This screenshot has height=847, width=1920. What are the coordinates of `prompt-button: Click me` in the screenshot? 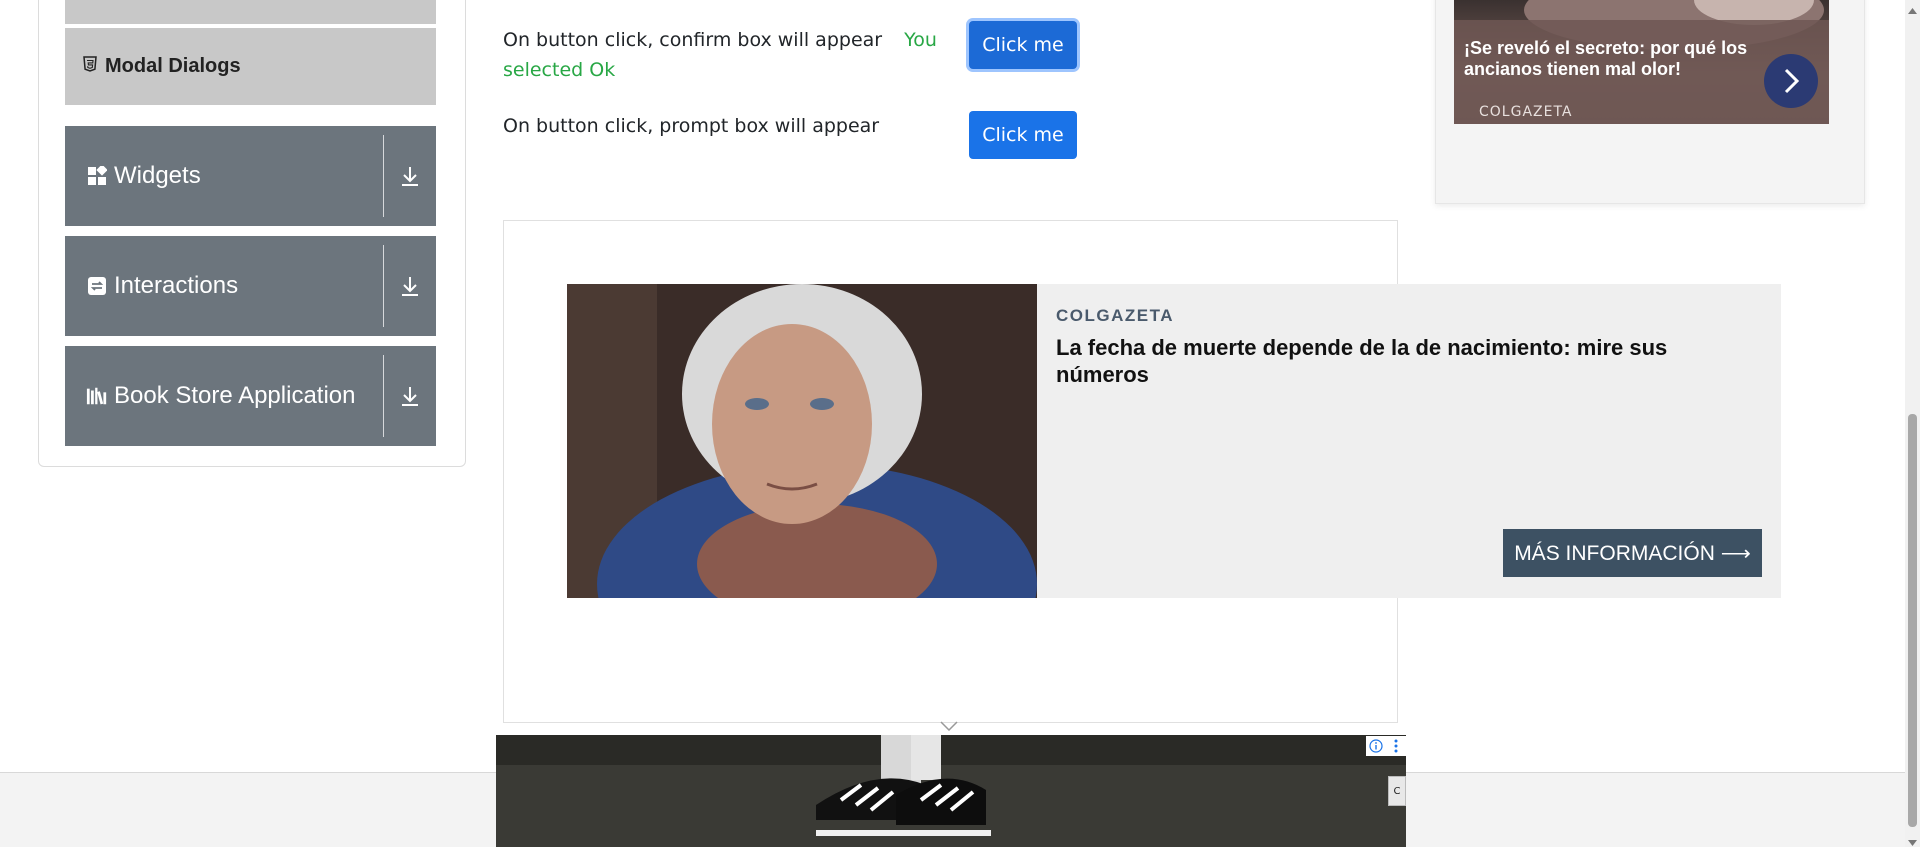 It's located at (1023, 135).